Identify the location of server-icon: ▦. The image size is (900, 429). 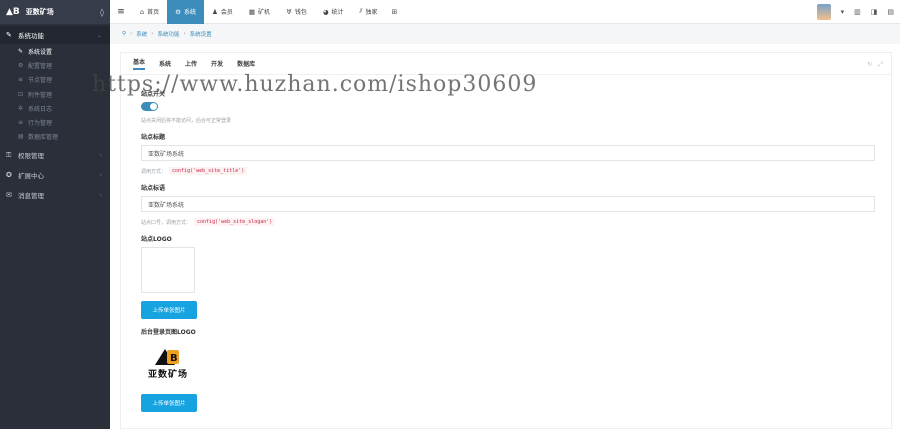
(251, 11).